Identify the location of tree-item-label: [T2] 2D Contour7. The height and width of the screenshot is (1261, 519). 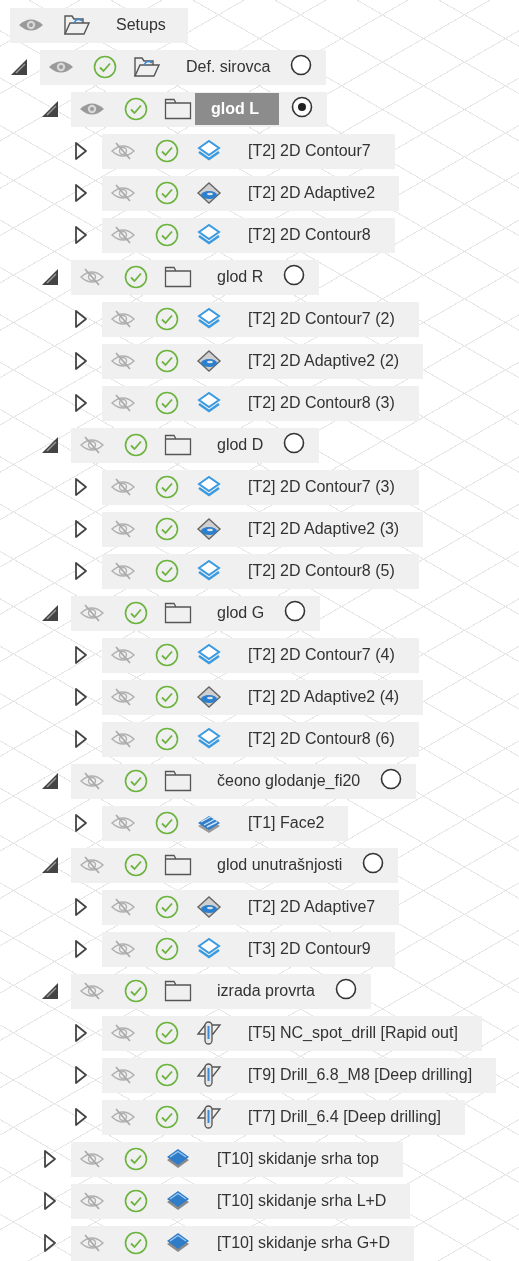
(309, 151).